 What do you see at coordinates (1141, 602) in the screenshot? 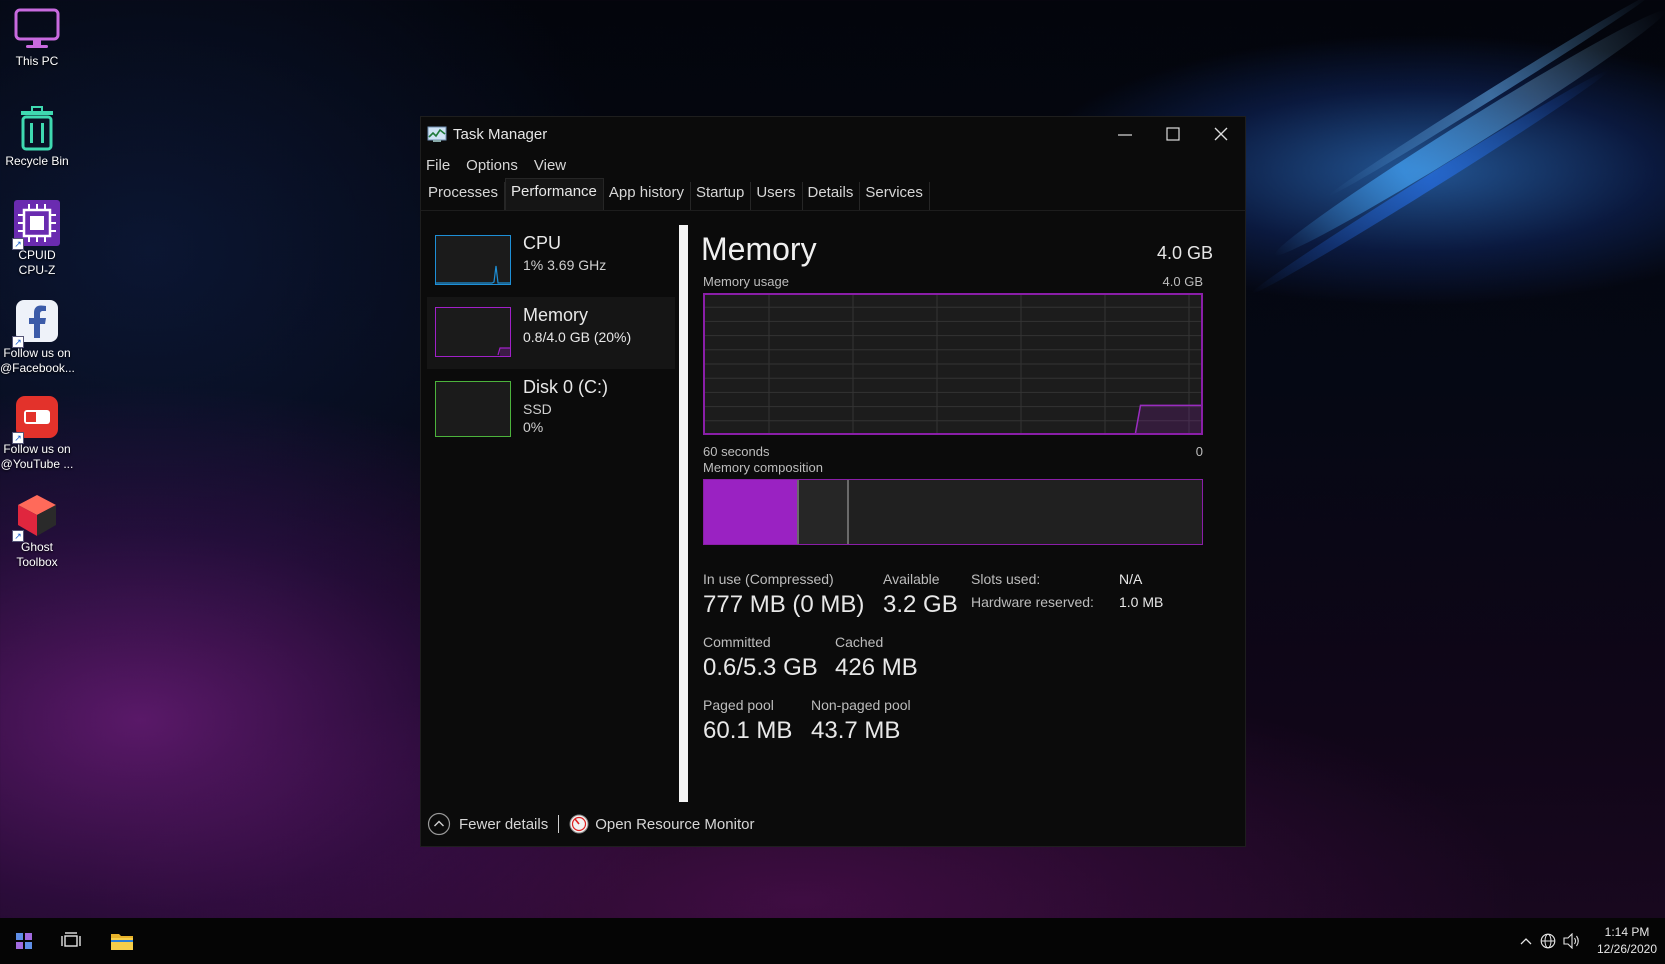
I see `hardware-reserved-value: 1.0 MB` at bounding box center [1141, 602].